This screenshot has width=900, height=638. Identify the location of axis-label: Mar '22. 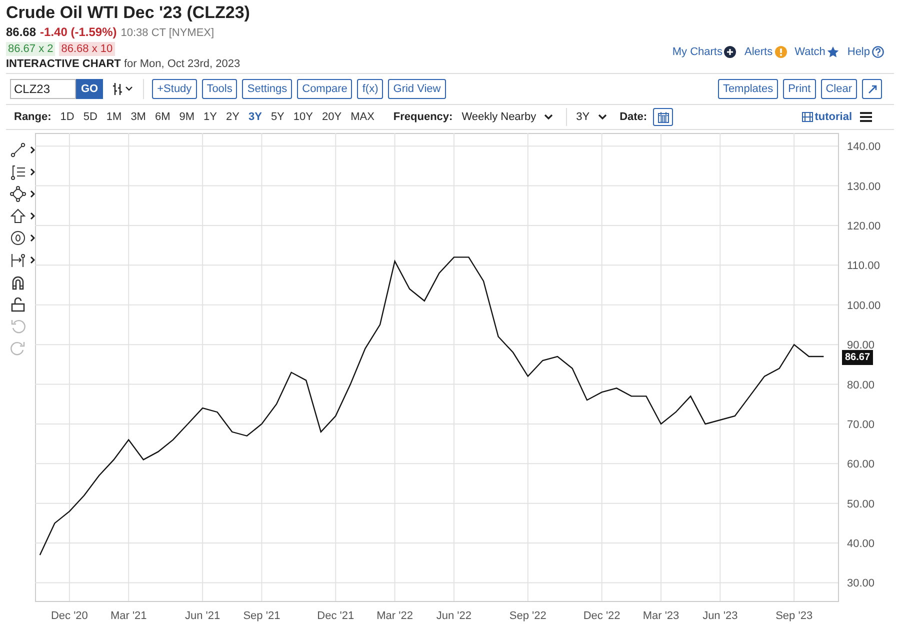
(394, 616).